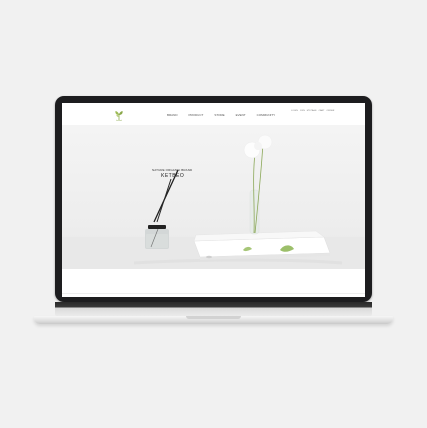 The width and height of the screenshot is (427, 428). I want to click on nav-item-event: EVENT, so click(241, 115).